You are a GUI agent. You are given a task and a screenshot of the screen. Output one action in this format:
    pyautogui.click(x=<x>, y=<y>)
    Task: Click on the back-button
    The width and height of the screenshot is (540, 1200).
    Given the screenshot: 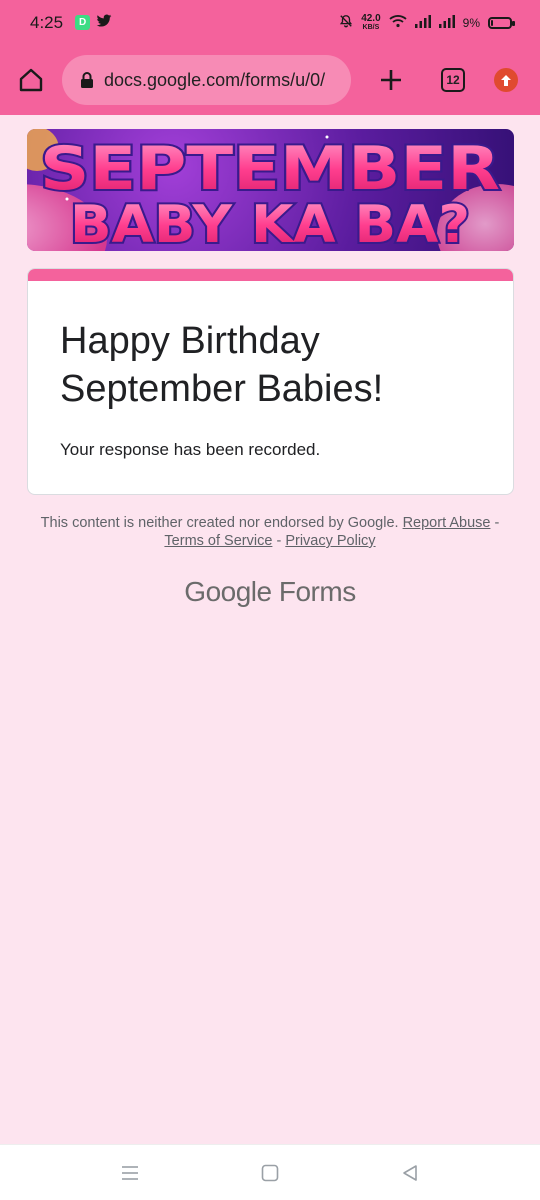 What is the action you would take?
    pyautogui.click(x=410, y=1173)
    